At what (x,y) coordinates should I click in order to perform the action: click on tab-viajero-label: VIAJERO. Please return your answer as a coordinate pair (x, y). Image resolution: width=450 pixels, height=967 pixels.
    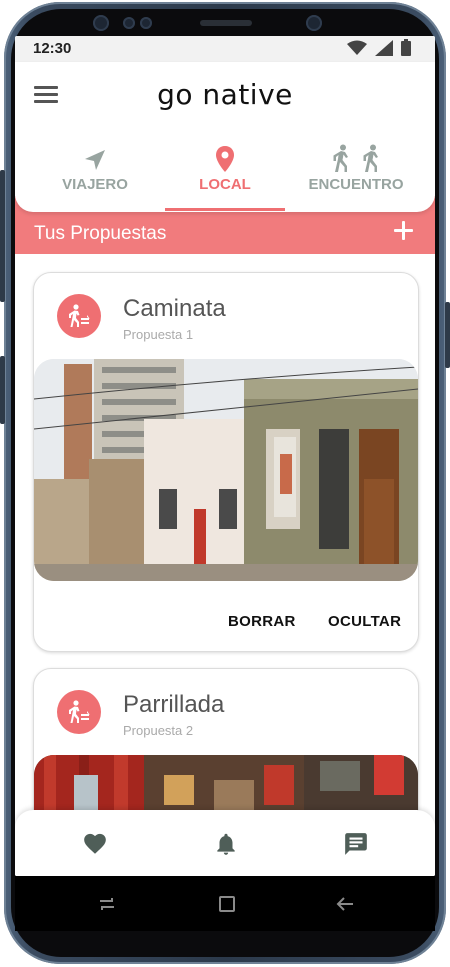
    Looking at the image, I should click on (95, 184).